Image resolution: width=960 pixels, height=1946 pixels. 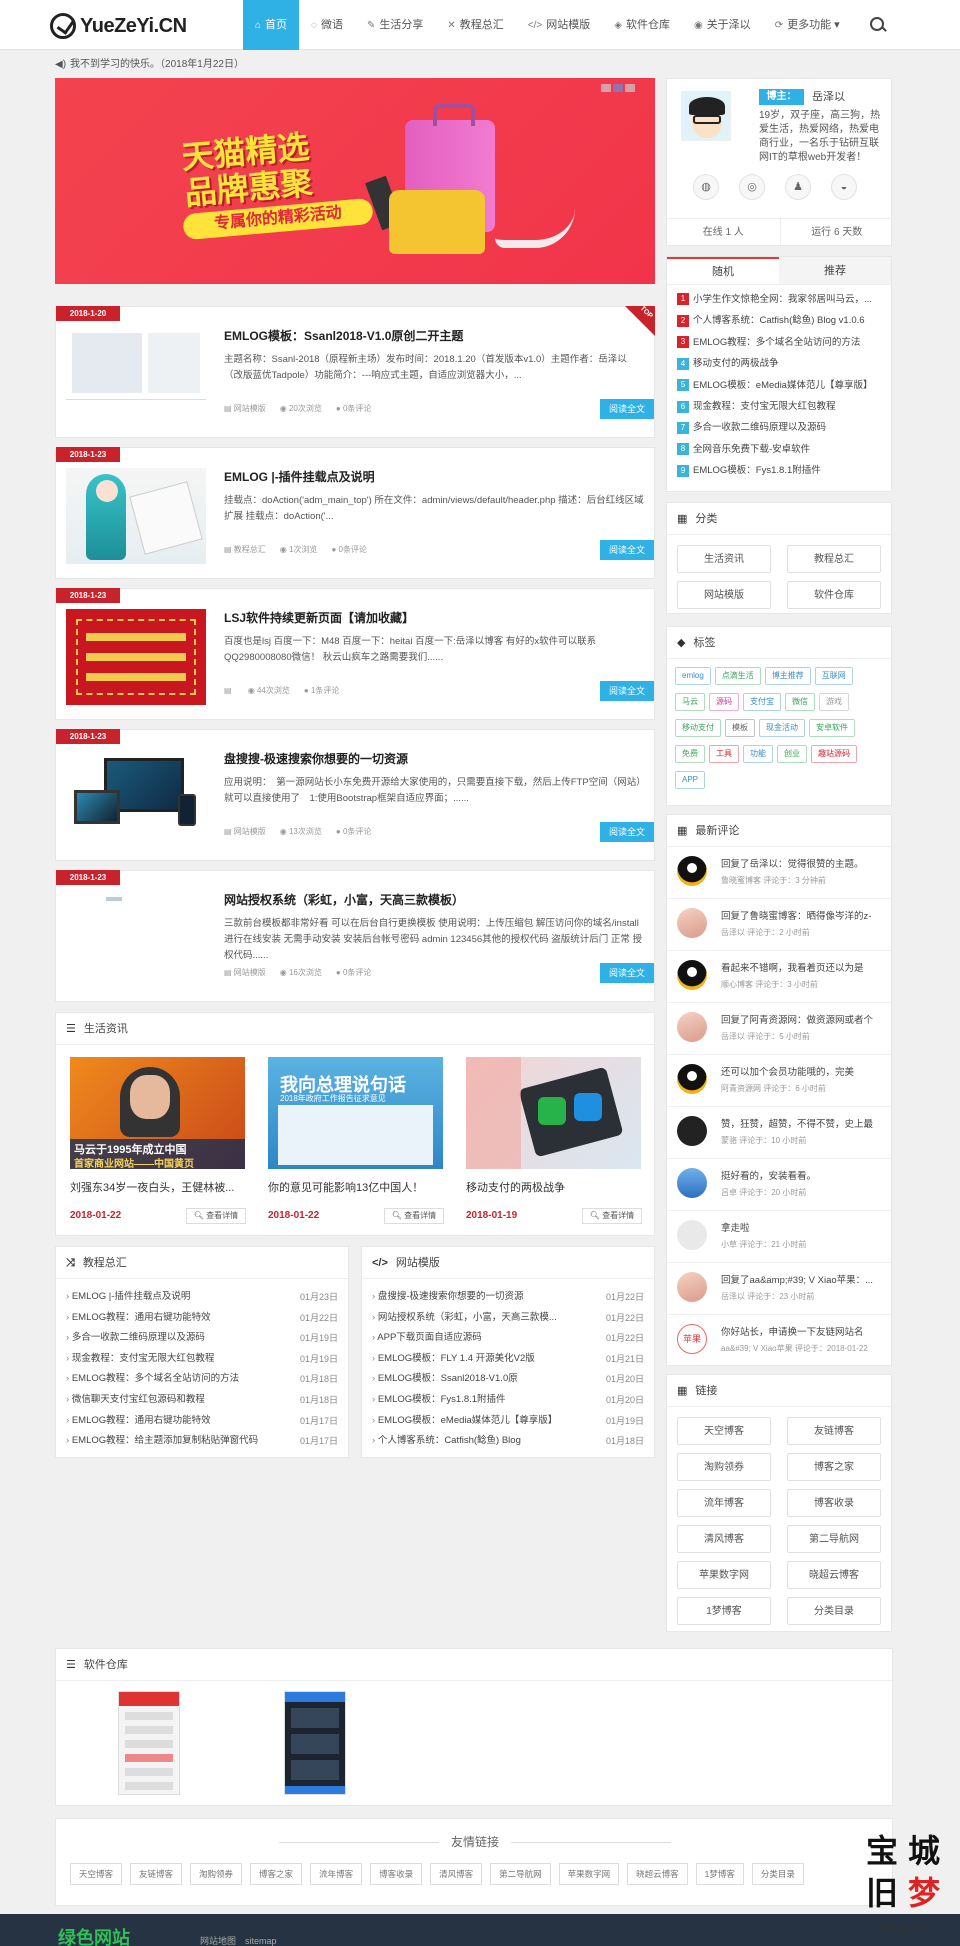 What do you see at coordinates (202, 1421) in the screenshot?
I see `tutorial-item: EMLOG教程：通用右键功能特效 01月17日` at bounding box center [202, 1421].